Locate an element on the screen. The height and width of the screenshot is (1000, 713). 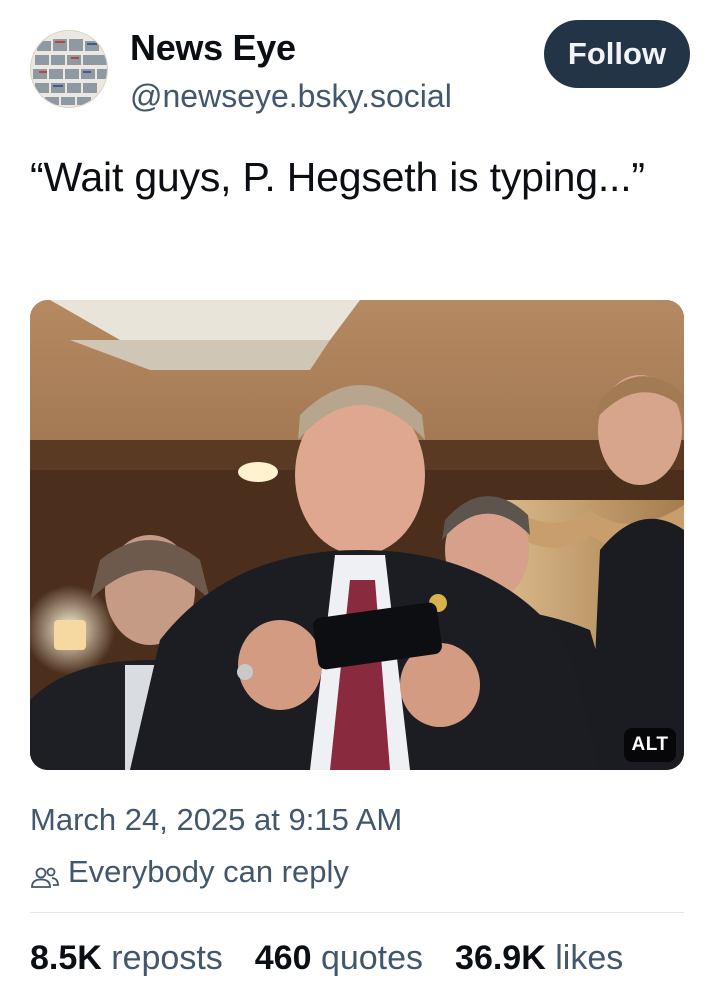
post-timestamp: March 24, 2025 at 9:15 AM is located at coordinates (216, 820).